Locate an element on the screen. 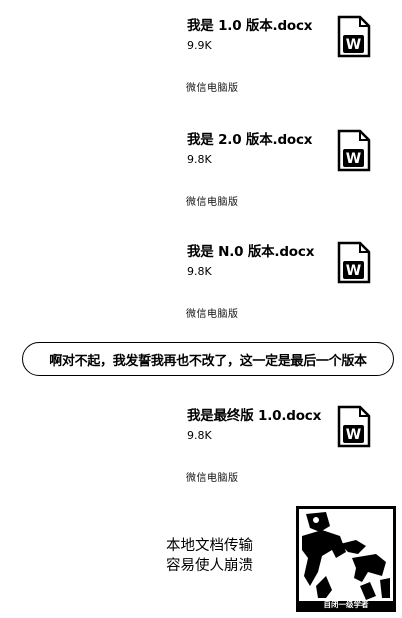 This screenshot has height=618, width=402. file-message-card: 我是 N.0 版本.docx 9.8K W 微信电脑版 is located at coordinates (285, 290).